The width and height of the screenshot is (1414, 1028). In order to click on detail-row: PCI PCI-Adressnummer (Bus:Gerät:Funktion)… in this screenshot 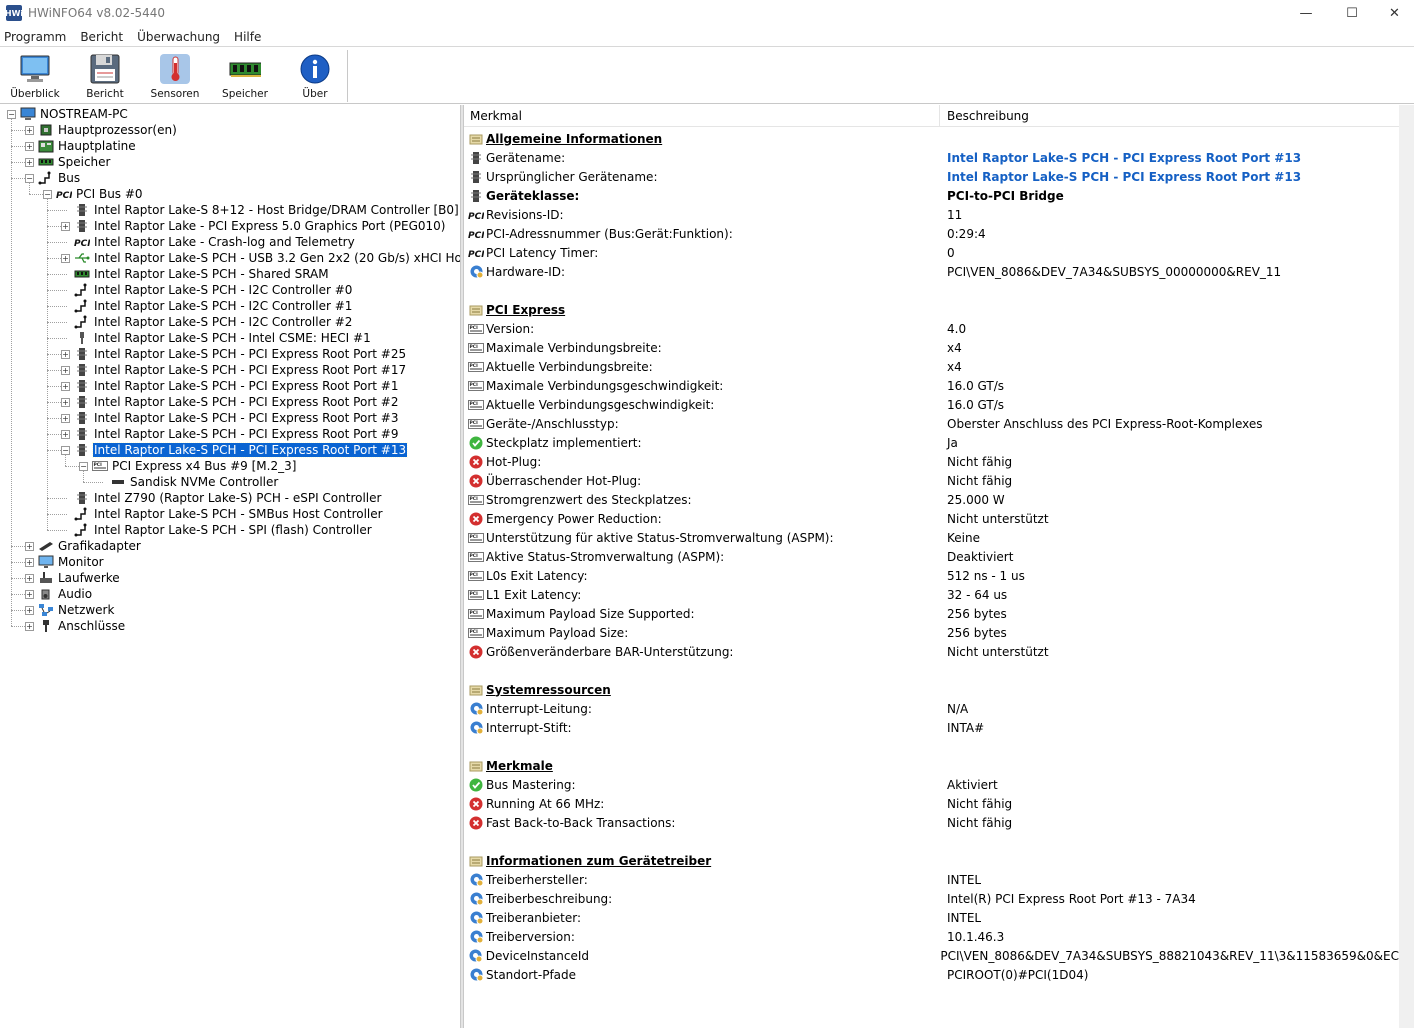, I will do `click(931, 233)`.